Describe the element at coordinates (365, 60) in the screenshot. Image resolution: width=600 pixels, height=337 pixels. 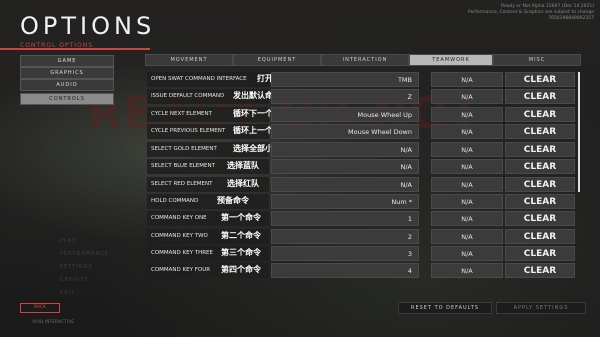
I see `tab-interaction: INTERACTION` at that location.